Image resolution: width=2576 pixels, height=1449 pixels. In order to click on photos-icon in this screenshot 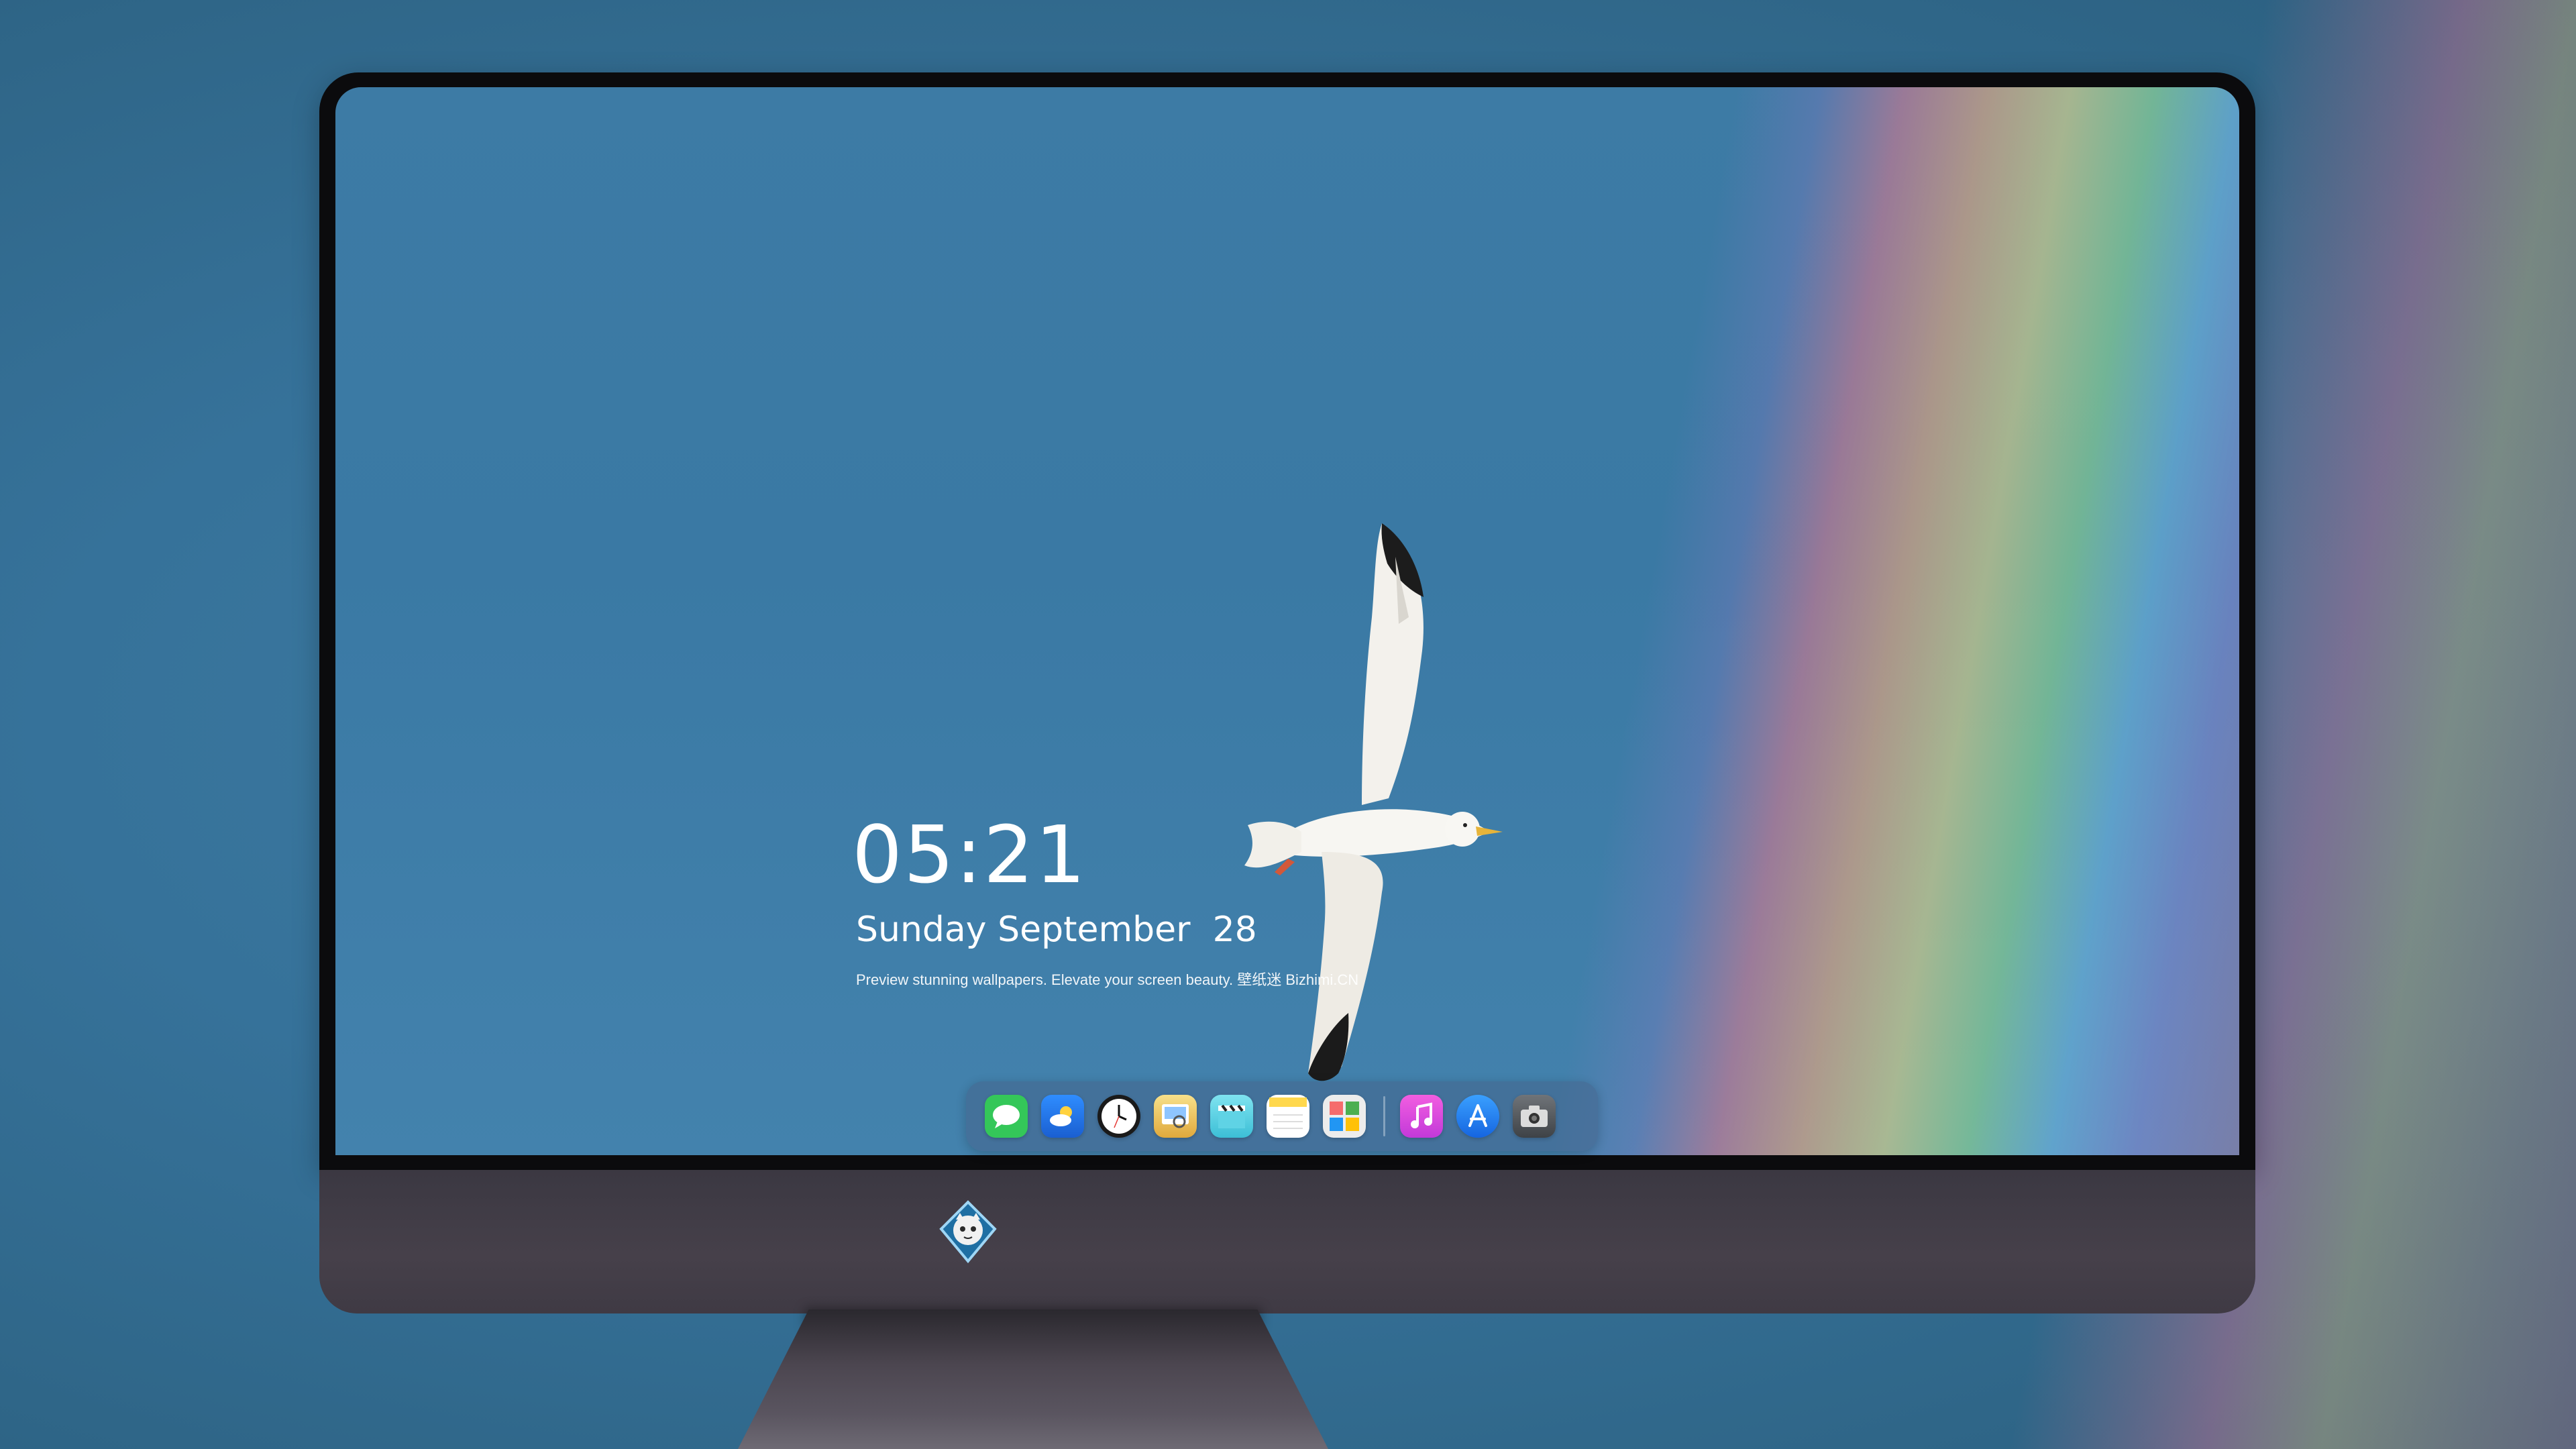, I will do `click(1344, 1116)`.